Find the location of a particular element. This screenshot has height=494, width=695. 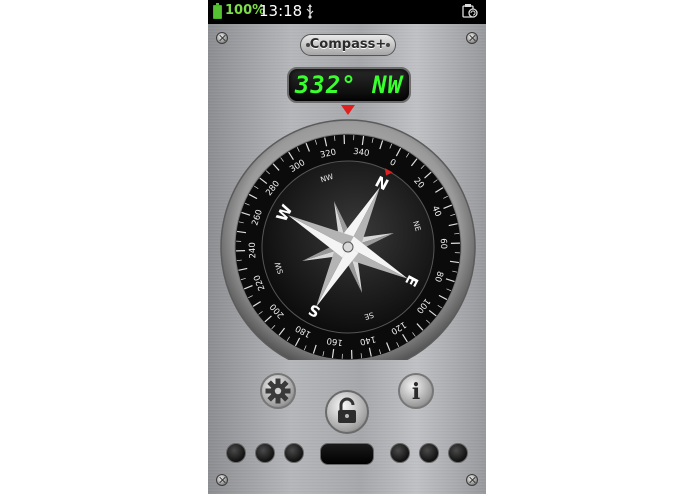

settings-button is located at coordinates (278, 391).